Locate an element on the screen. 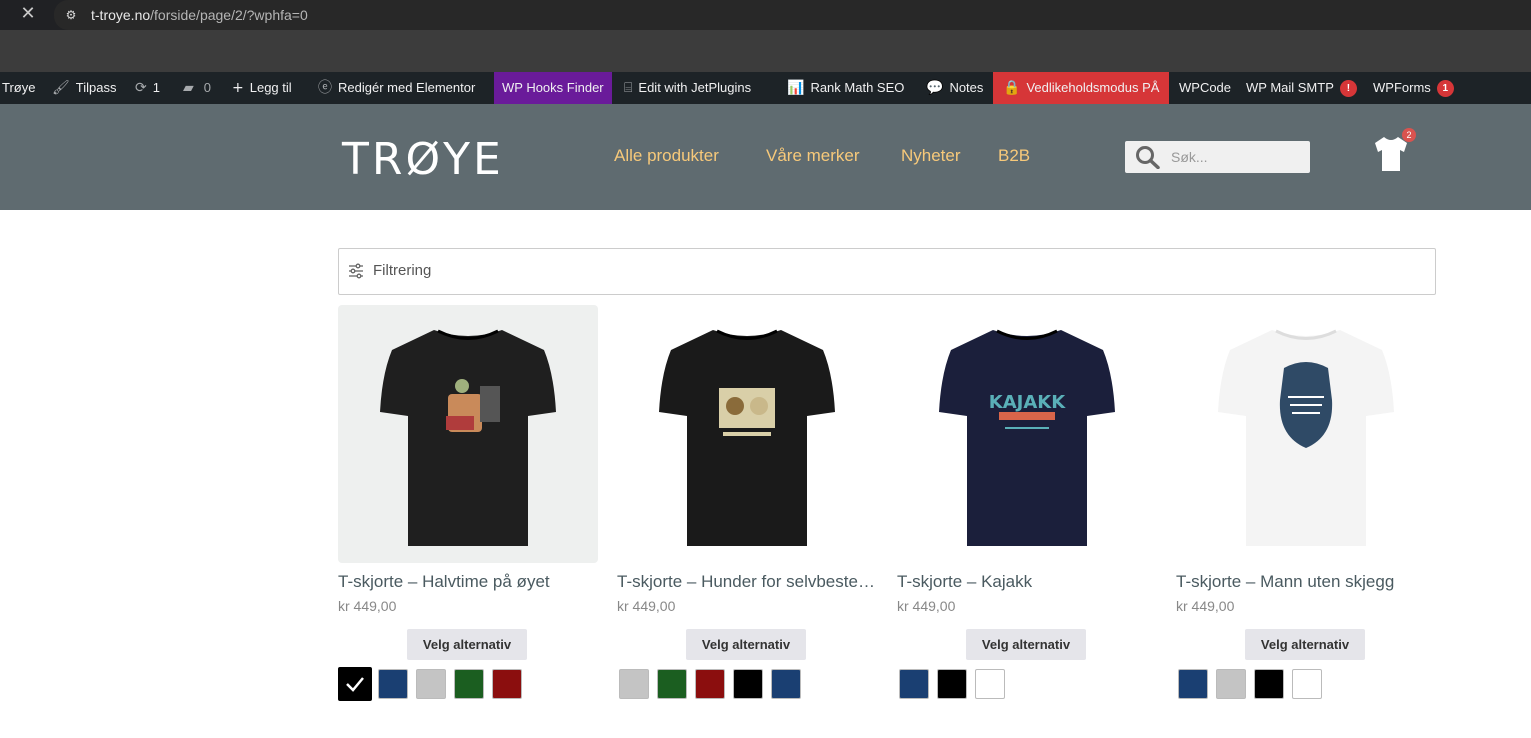 The image size is (1531, 738). cart-button: 2 is located at coordinates (1394, 151).